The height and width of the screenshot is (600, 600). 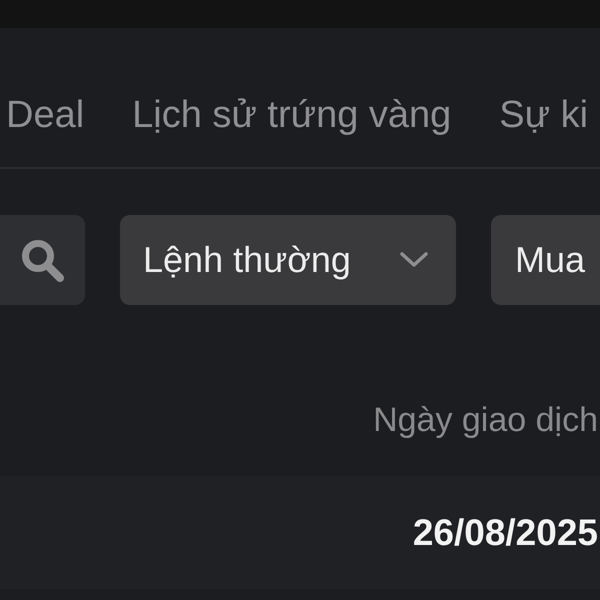 I want to click on side-dropdown: Mua, so click(x=545, y=260).